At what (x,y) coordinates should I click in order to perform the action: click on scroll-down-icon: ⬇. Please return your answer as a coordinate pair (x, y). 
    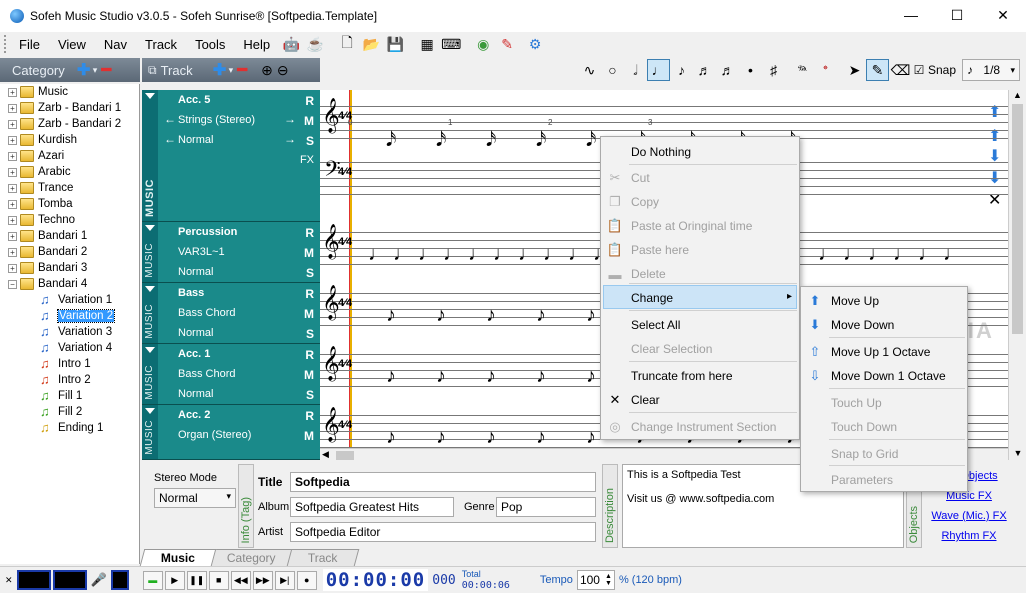
    Looking at the image, I should click on (994, 156).